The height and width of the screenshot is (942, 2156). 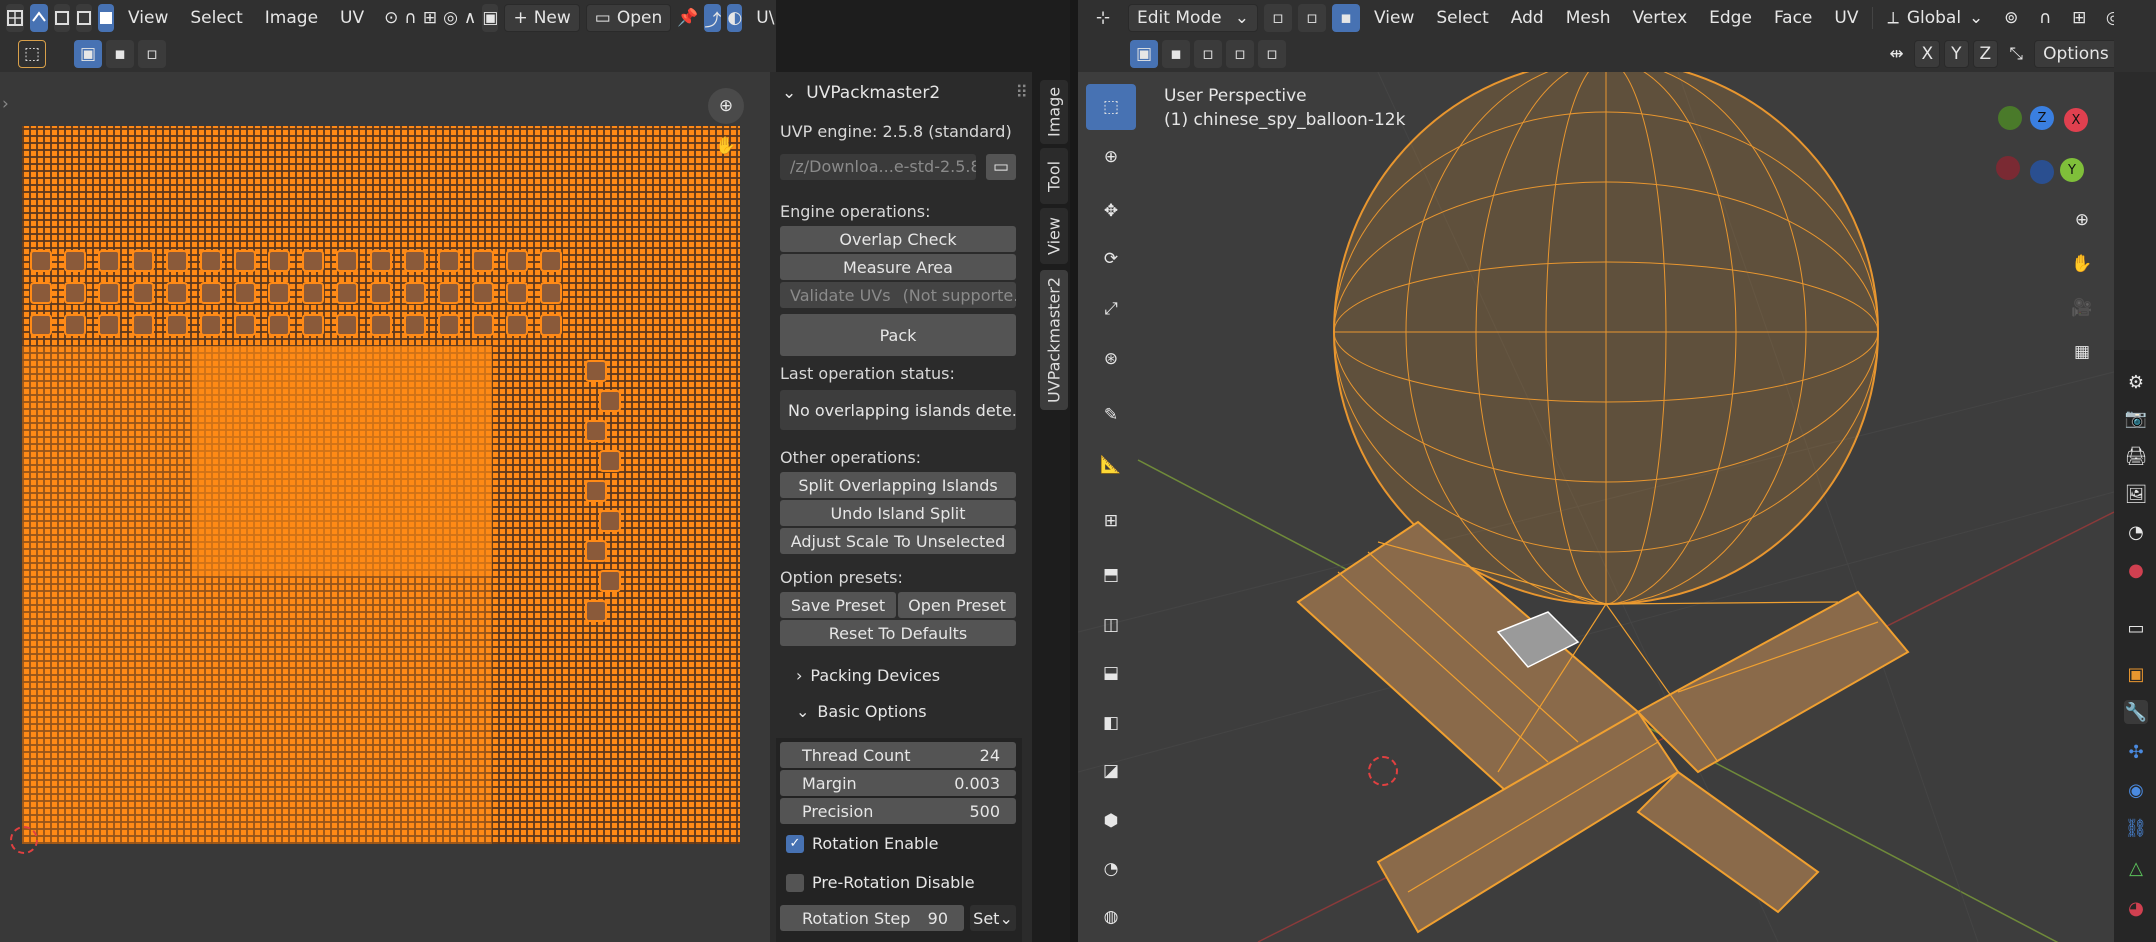 I want to click on panel-header: ⌄ UVPackmaster2 ⠿, so click(x=903, y=93).